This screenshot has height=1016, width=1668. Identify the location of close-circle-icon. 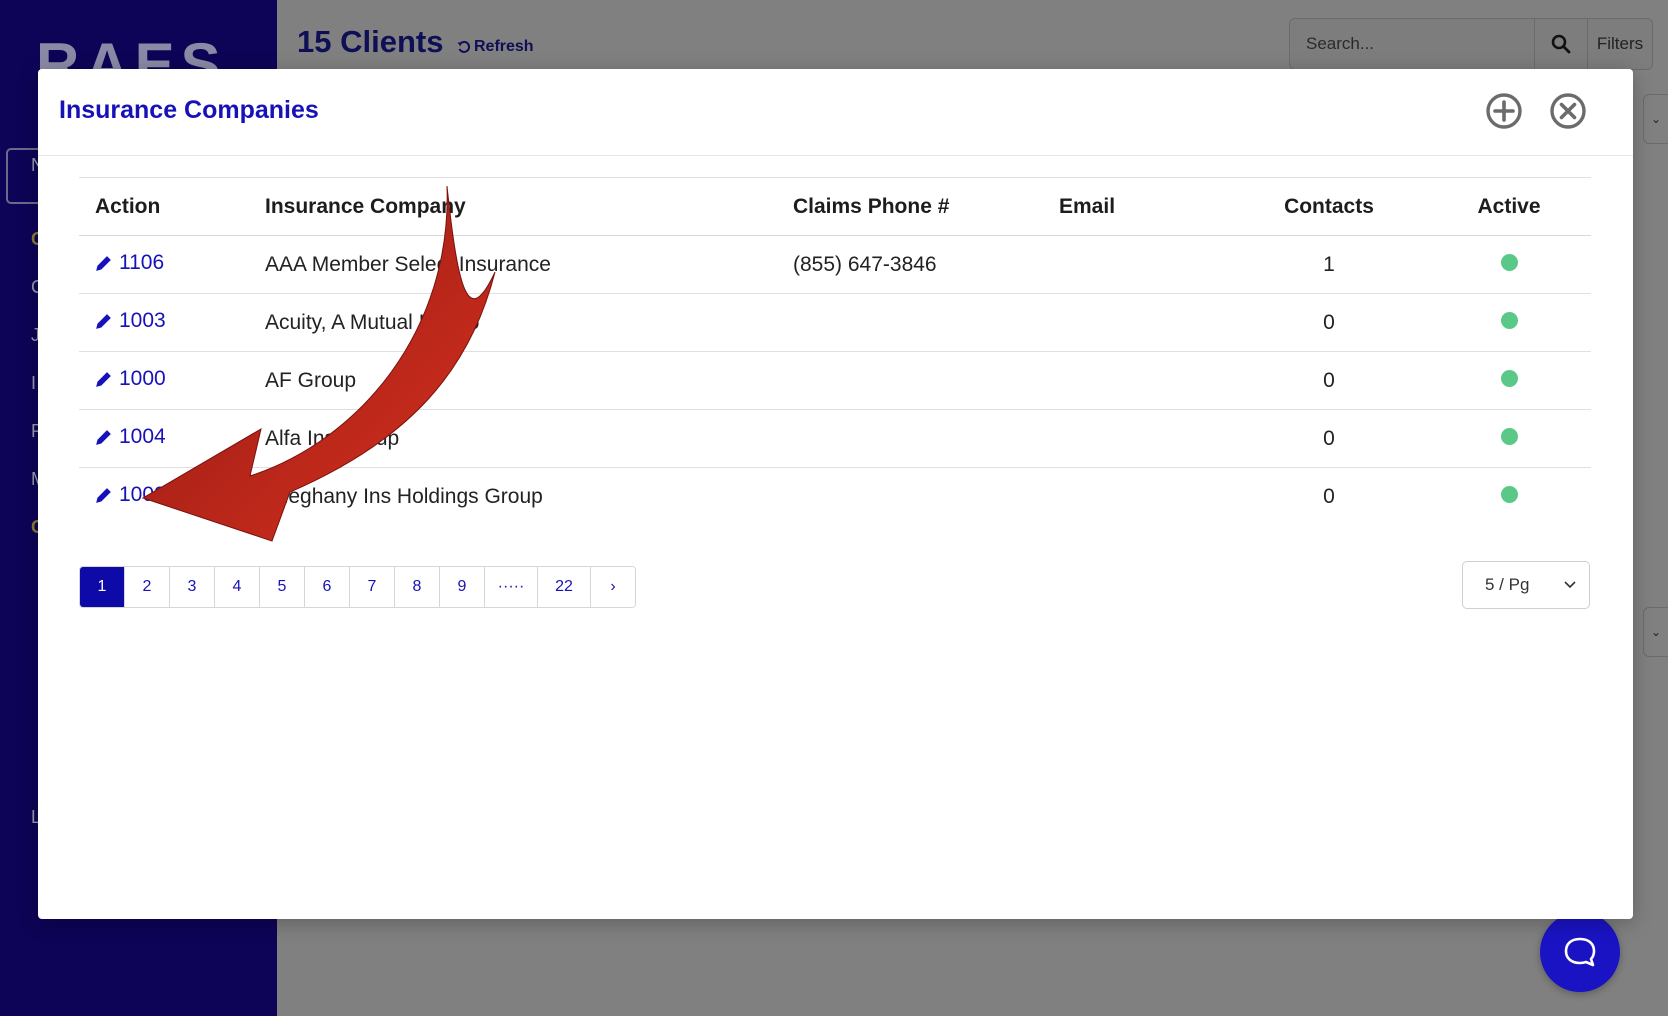
(1568, 111).